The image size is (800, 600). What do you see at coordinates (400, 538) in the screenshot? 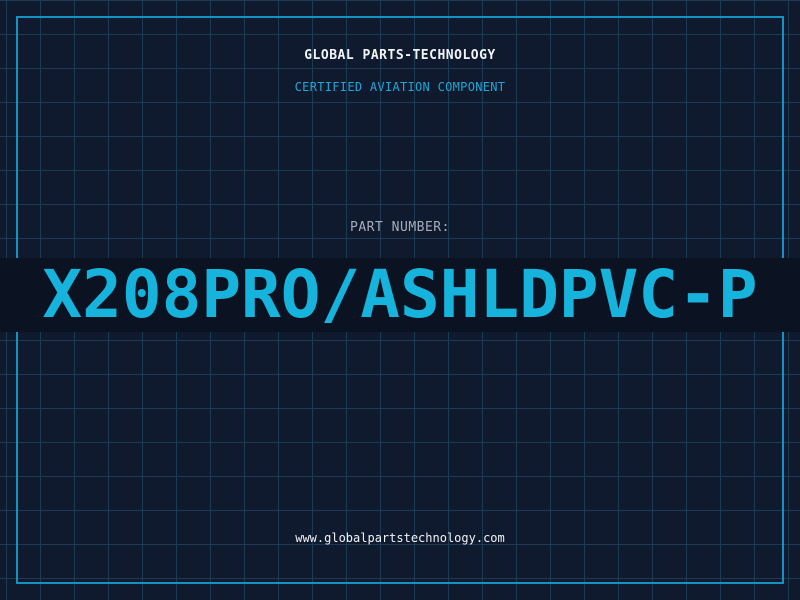
I see `website-url: www.globalpartstechnology.com` at bounding box center [400, 538].